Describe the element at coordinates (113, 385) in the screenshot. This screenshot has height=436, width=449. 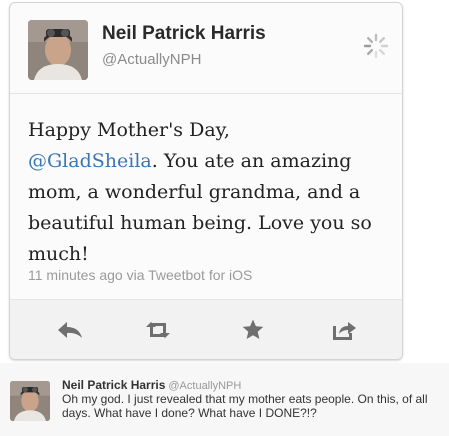
I see `followup-author-name: Neil Patrick Harris` at that location.